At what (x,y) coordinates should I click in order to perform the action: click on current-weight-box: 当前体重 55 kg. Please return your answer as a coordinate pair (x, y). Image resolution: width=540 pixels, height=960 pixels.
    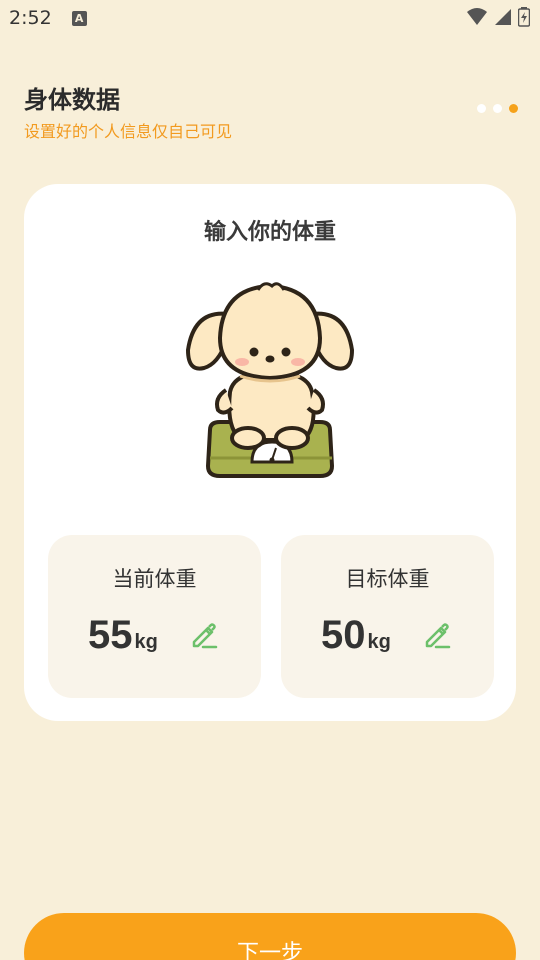
    Looking at the image, I should click on (154, 616).